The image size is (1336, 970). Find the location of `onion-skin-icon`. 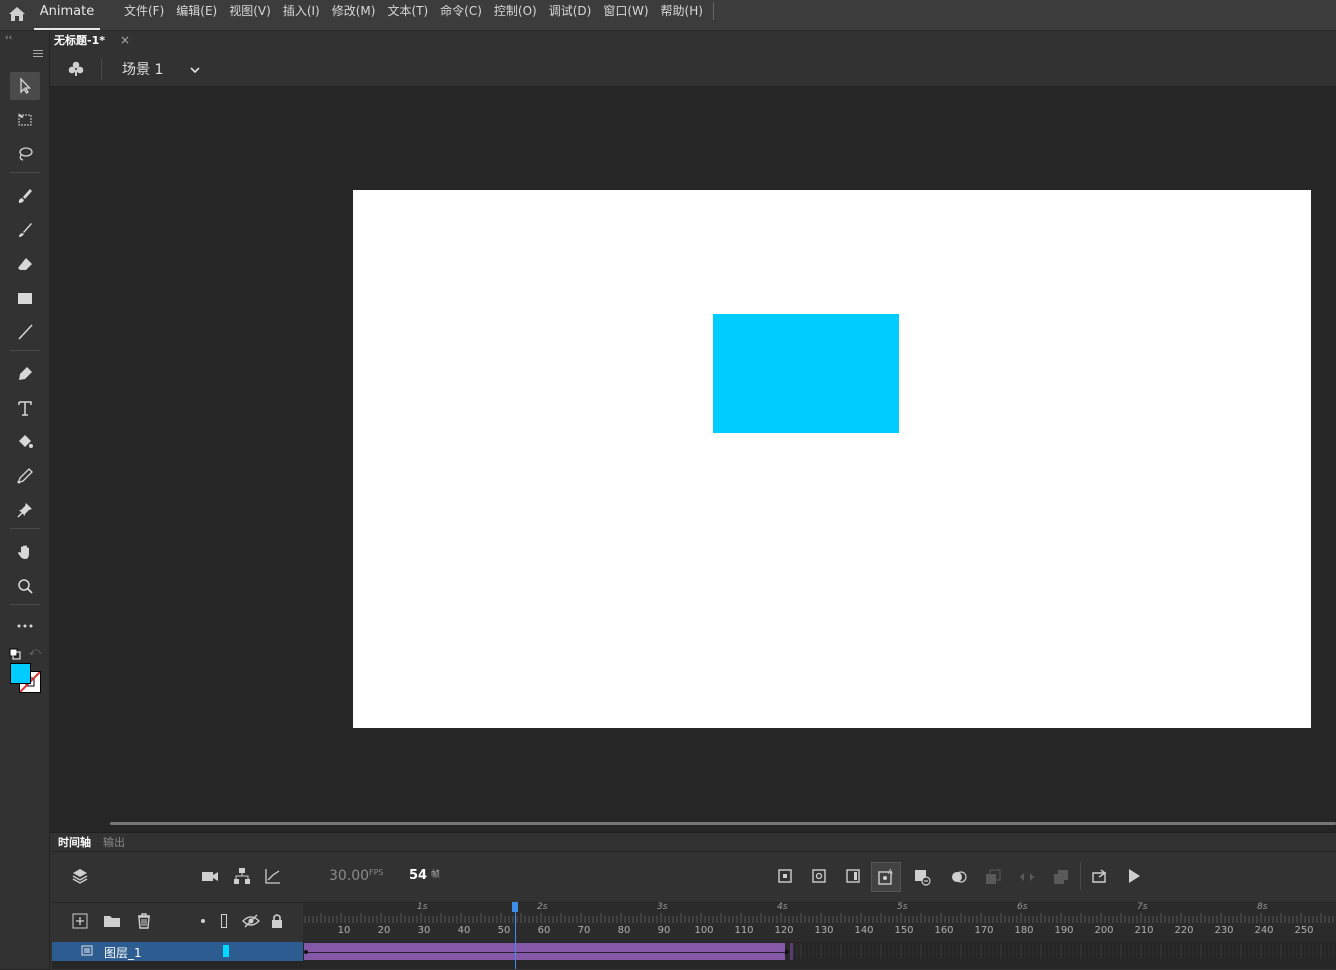

onion-skin-icon is located at coordinates (959, 877).